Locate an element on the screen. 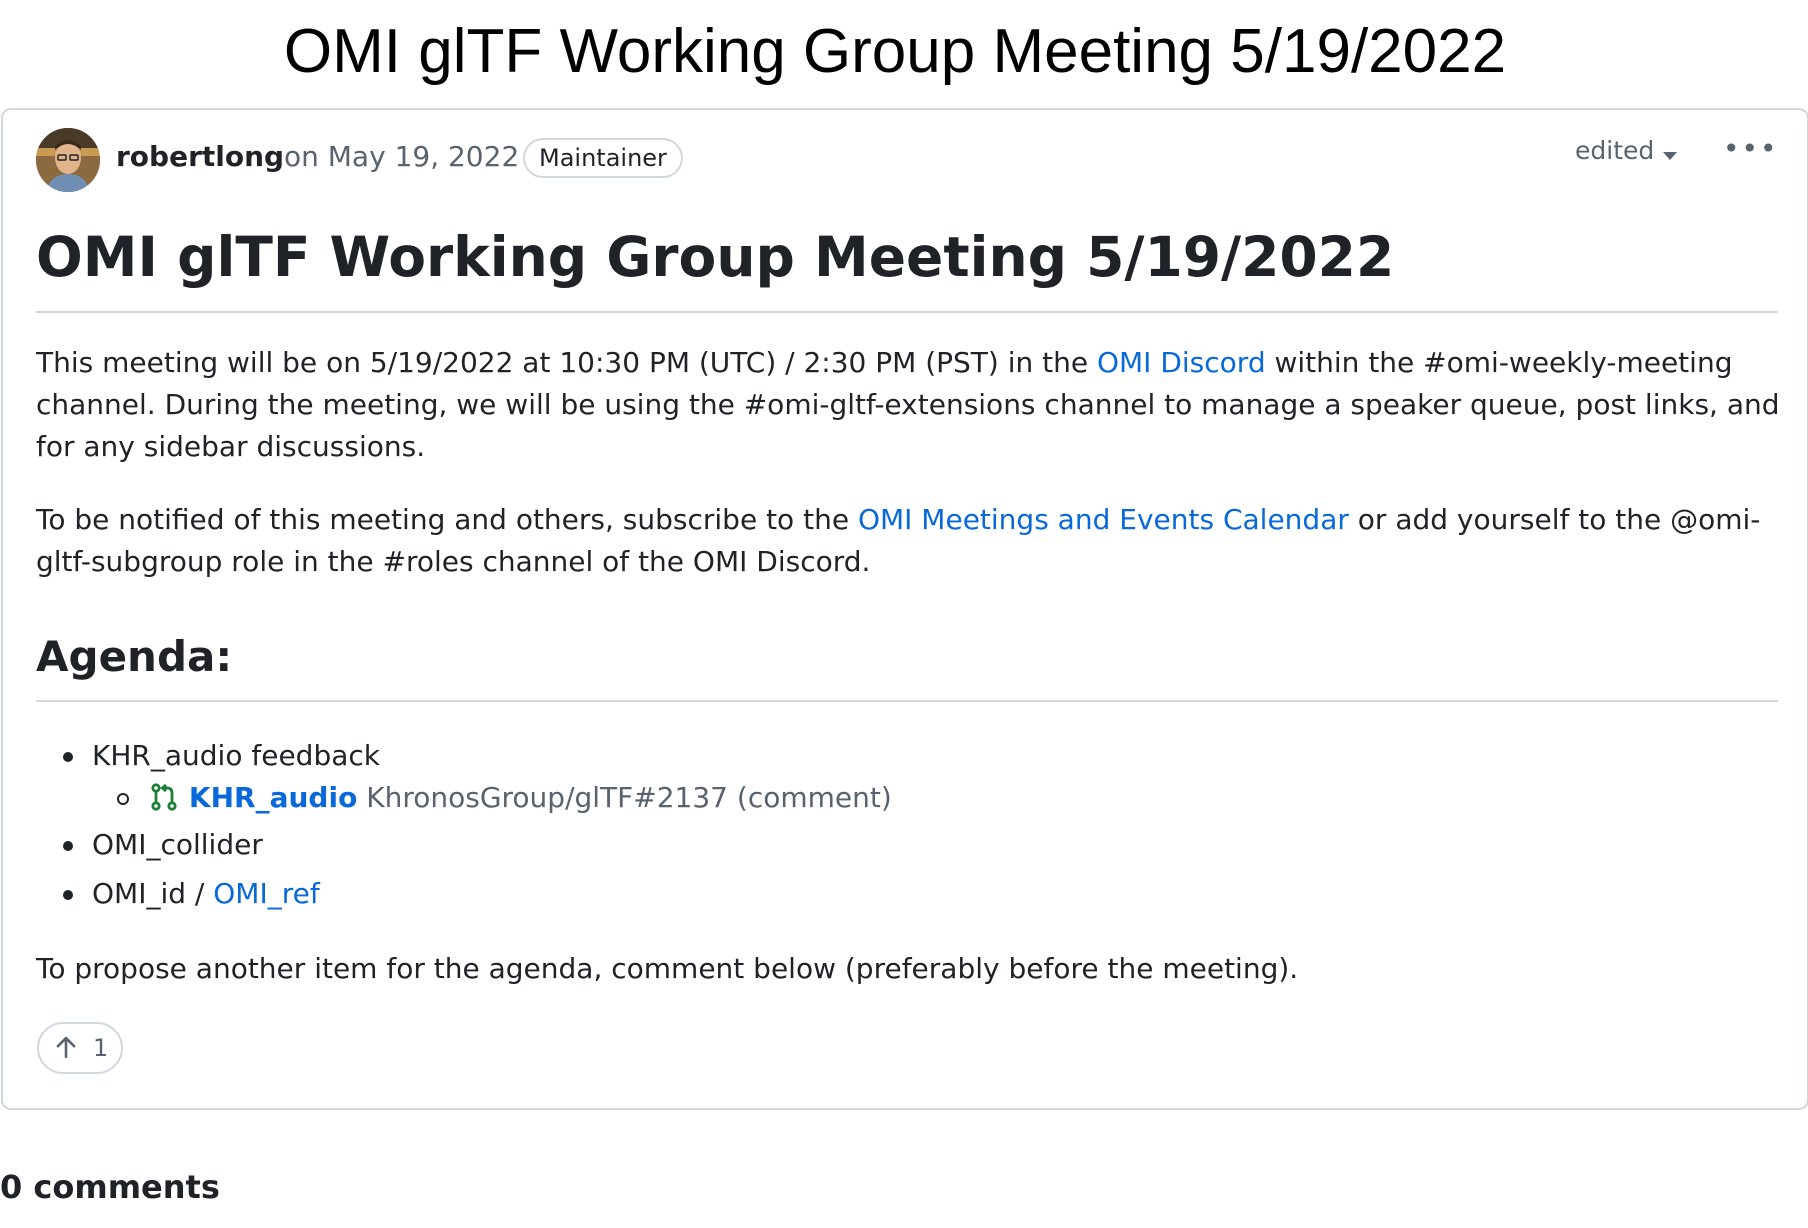 Image resolution: width=1808 pixels, height=1228 pixels. post-date: on May 19, 2022 is located at coordinates (401, 156).